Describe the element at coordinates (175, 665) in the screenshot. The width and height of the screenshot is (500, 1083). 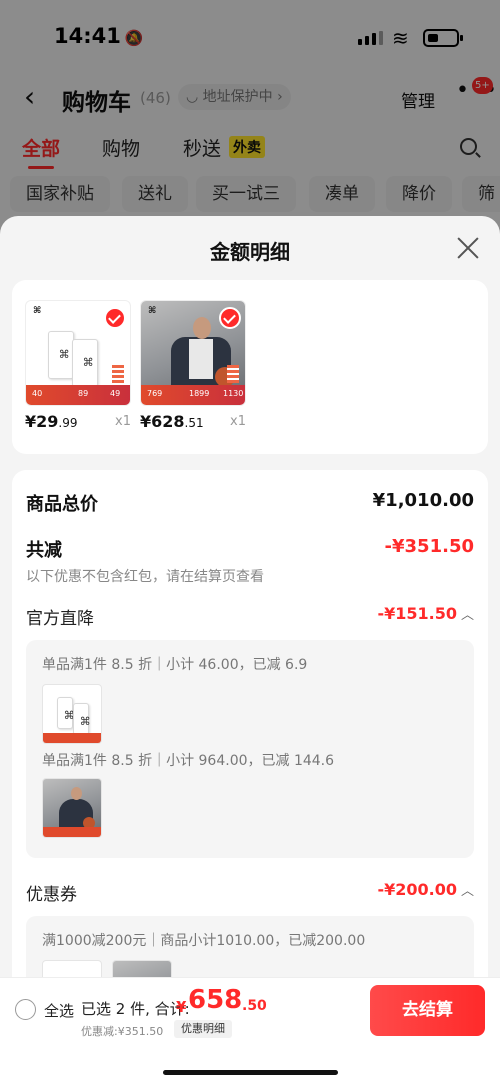
I see `official-line: 单品满1件 8.5 折｜小计 46.00，已减 6.9` at that location.